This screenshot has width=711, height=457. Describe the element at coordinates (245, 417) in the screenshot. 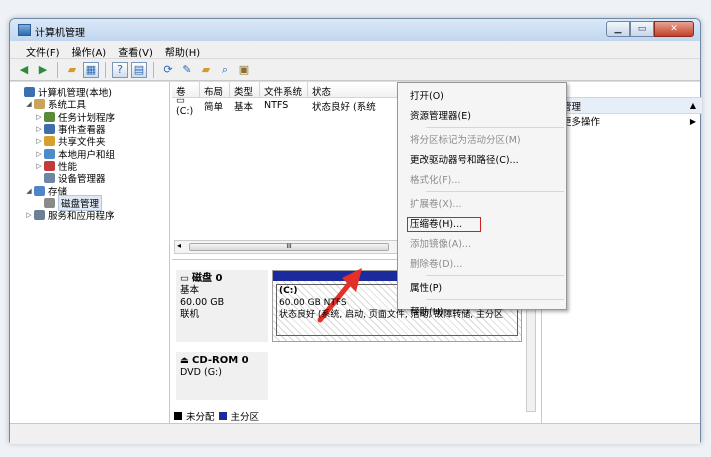

I see `legend-primary: 主分区` at that location.